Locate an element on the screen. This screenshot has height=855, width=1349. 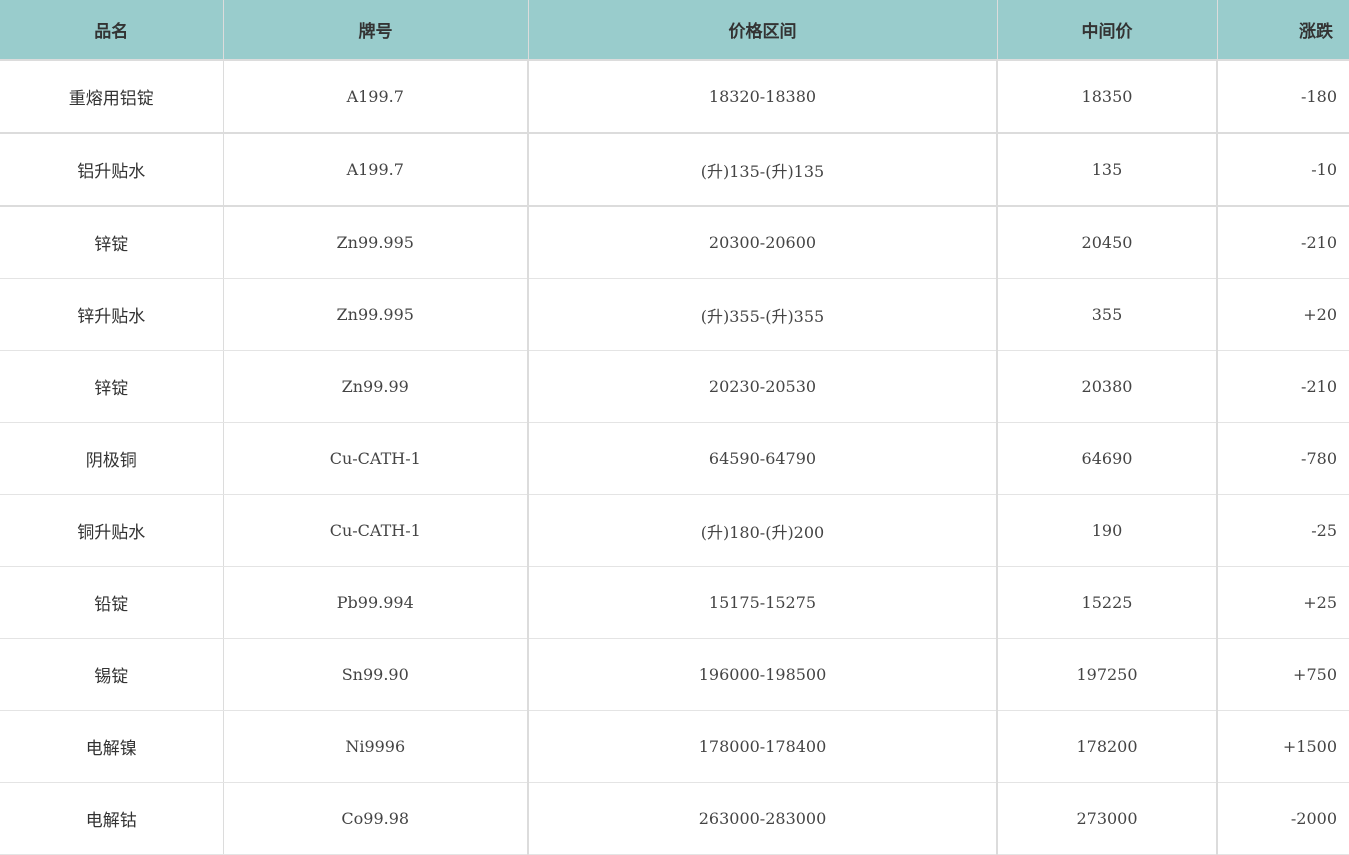
header-row: 品名 牌号 价格区间 中间价 涨跌 is located at coordinates (674, 30).